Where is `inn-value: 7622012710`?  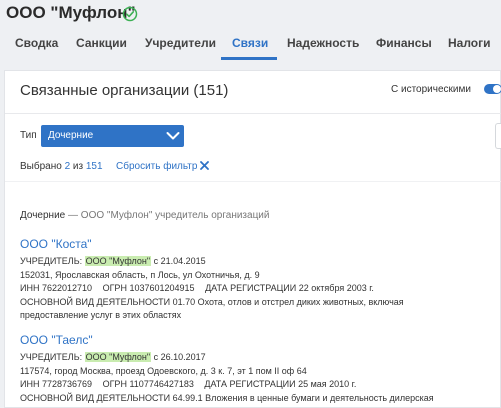 inn-value: 7622012710 is located at coordinates (67, 288).